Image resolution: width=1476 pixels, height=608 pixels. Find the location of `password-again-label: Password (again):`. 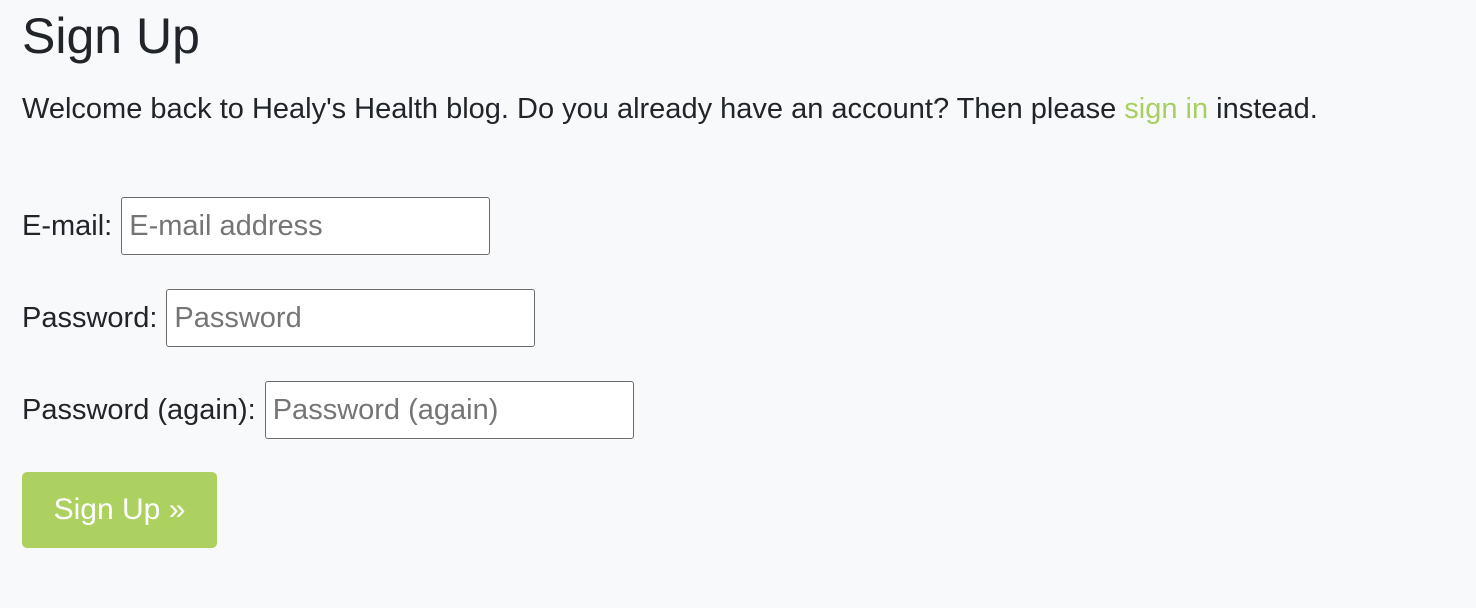

password-again-label: Password (again): is located at coordinates (139, 410).